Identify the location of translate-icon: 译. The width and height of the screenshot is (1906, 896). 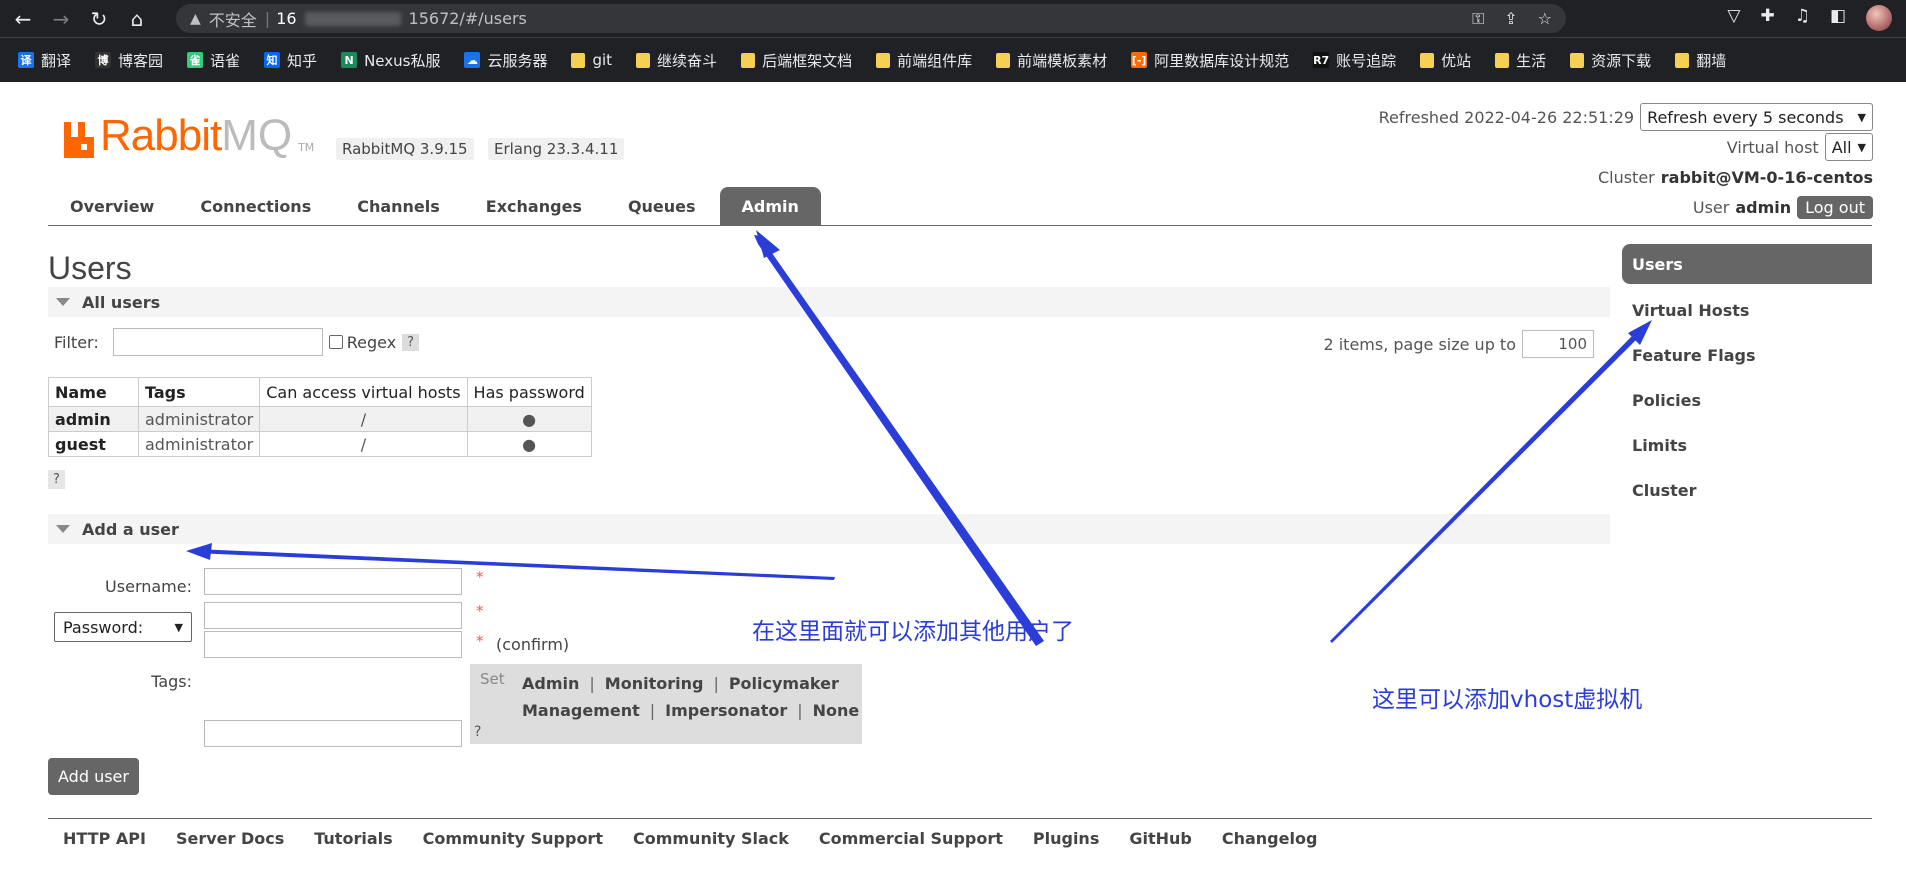
(26, 60).